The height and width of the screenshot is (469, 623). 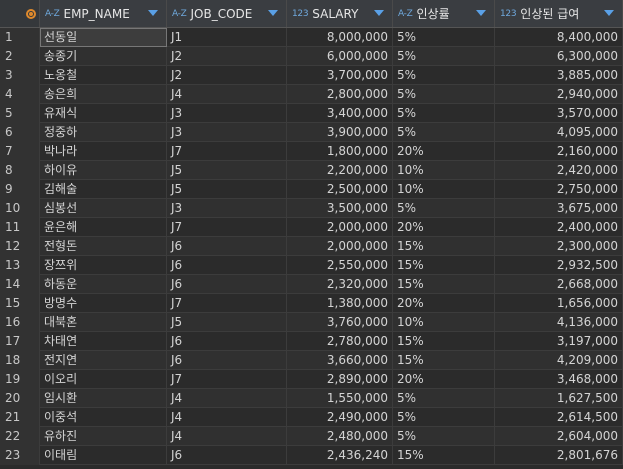 What do you see at coordinates (340, 56) in the screenshot?
I see `cell-salary: 6,000,000` at bounding box center [340, 56].